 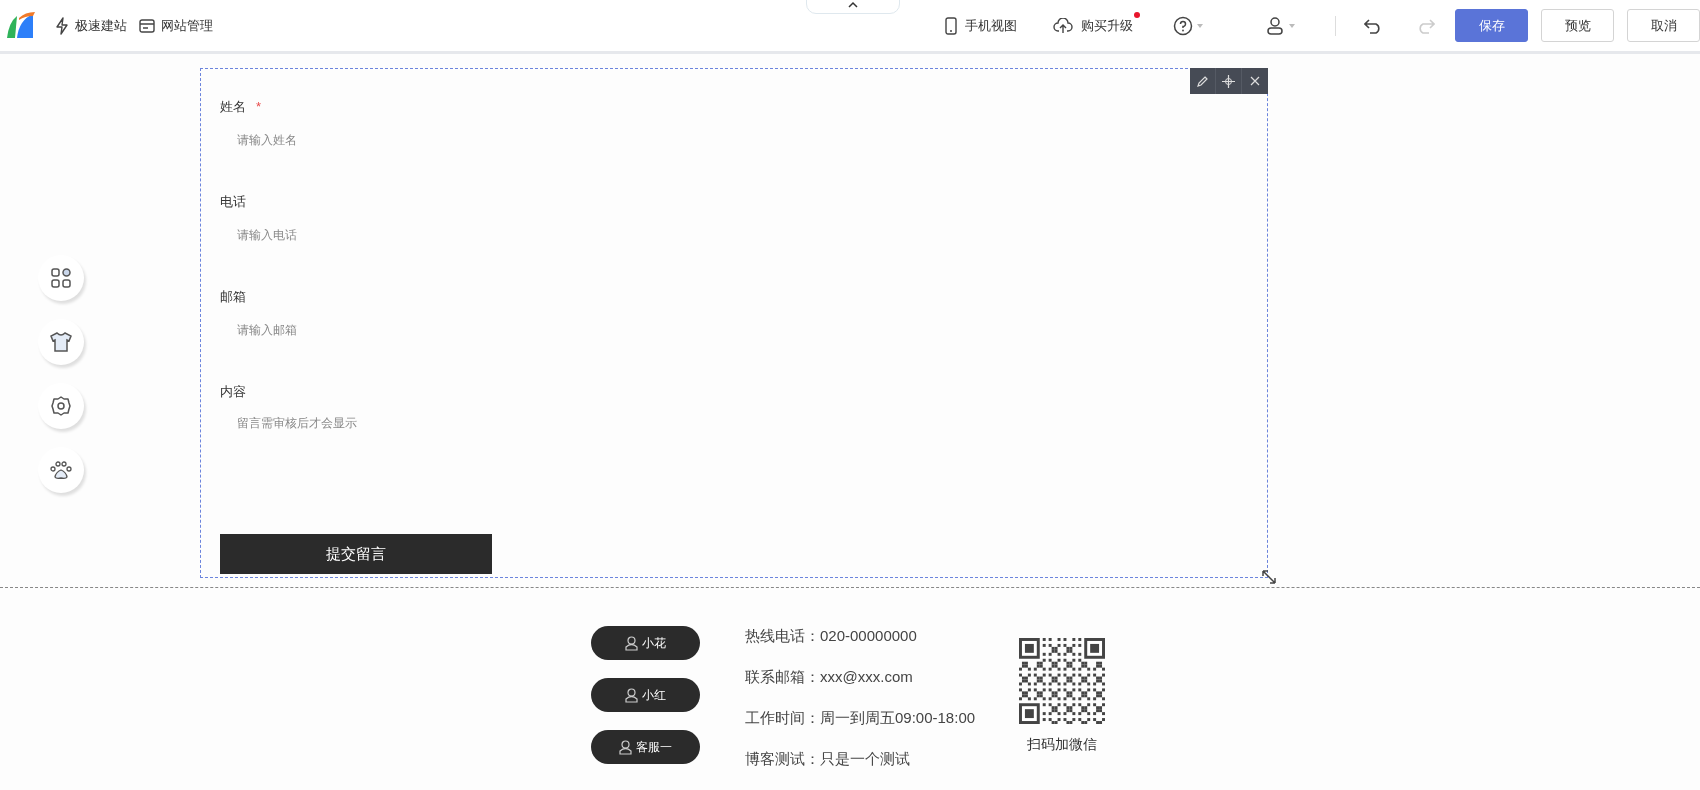 What do you see at coordinates (520, 235) in the screenshot?
I see `input-field: 请输入电话` at bounding box center [520, 235].